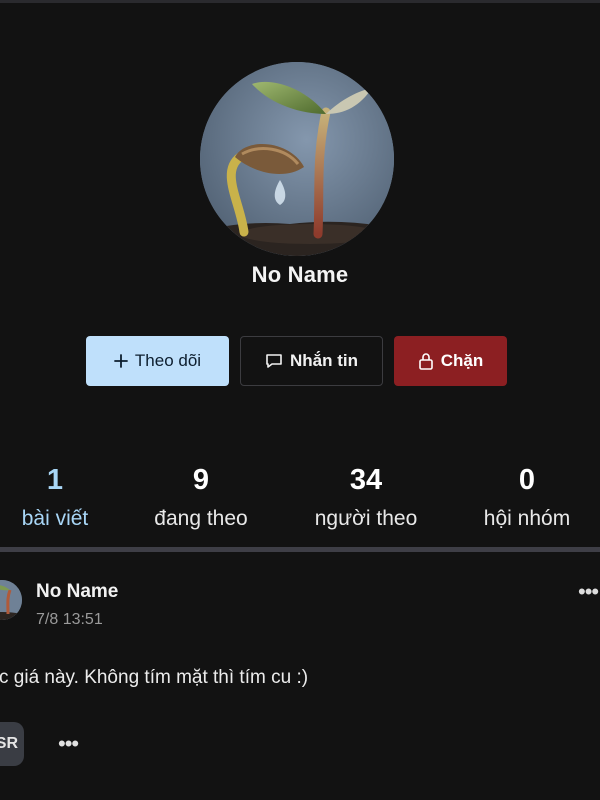 The height and width of the screenshot is (800, 600). I want to click on post-timestamp: 7/8 13:51, so click(69, 619).